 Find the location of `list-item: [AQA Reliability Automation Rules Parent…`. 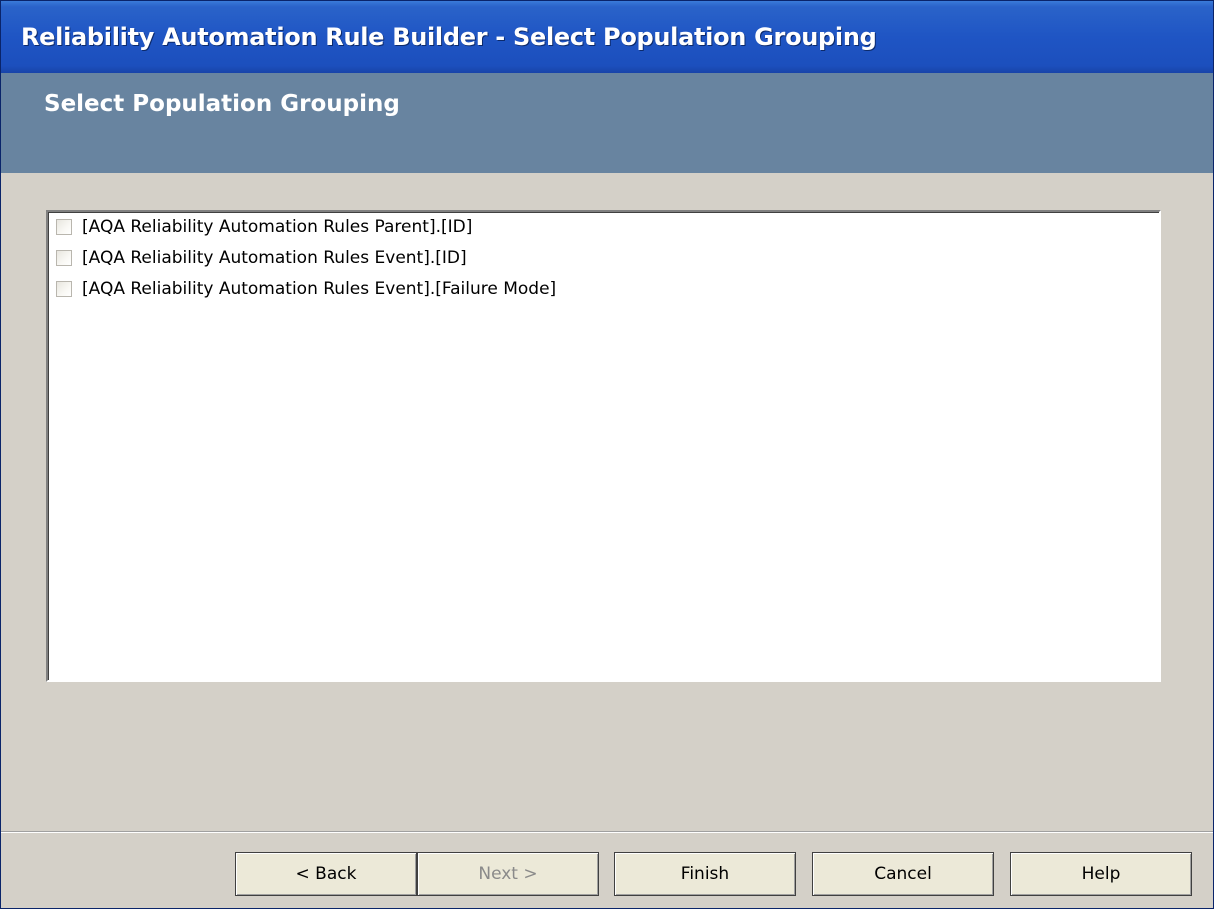

list-item: [AQA Reliability Automation Rules Parent… is located at coordinates (264, 227).